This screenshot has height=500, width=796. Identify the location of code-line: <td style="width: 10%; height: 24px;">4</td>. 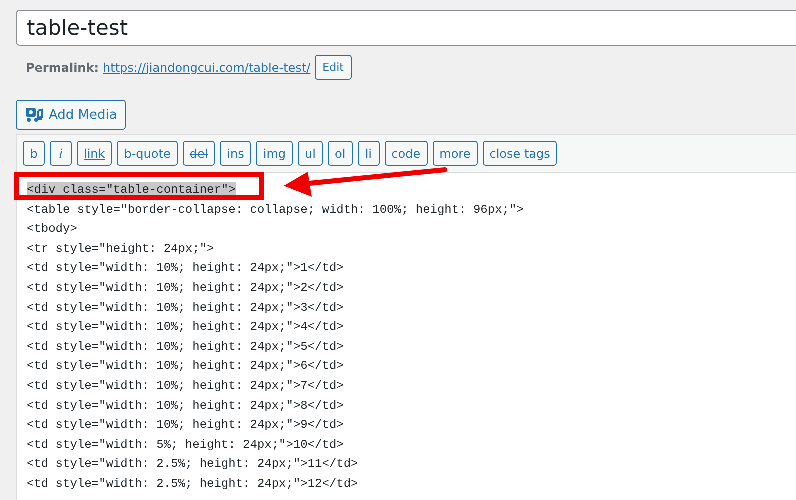
(185, 327).